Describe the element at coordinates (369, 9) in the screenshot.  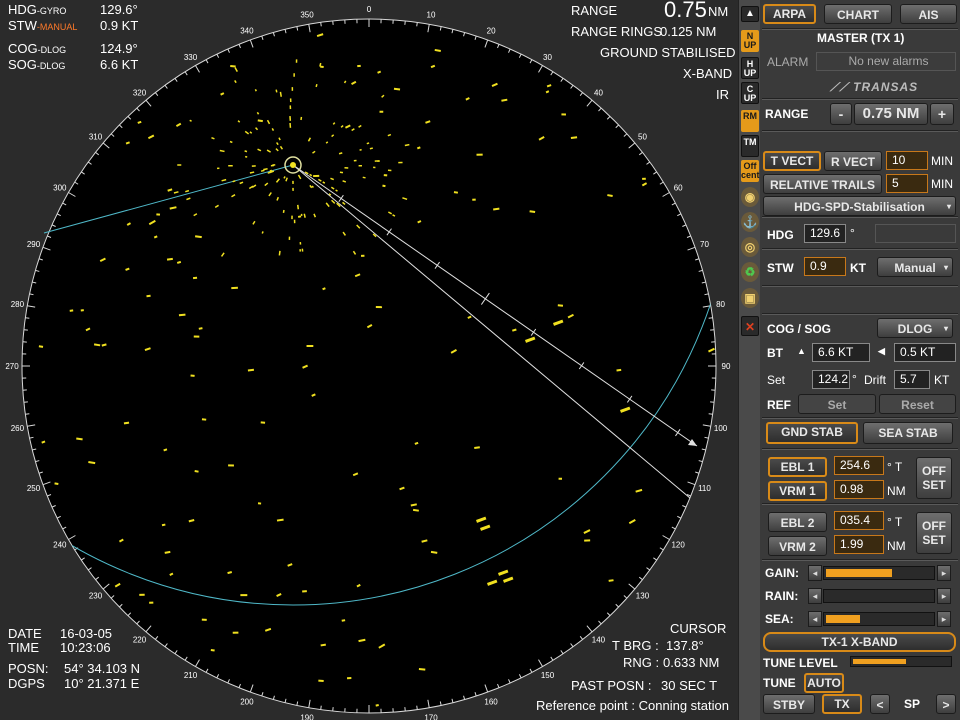
I see `bearing-label: 0` at that location.